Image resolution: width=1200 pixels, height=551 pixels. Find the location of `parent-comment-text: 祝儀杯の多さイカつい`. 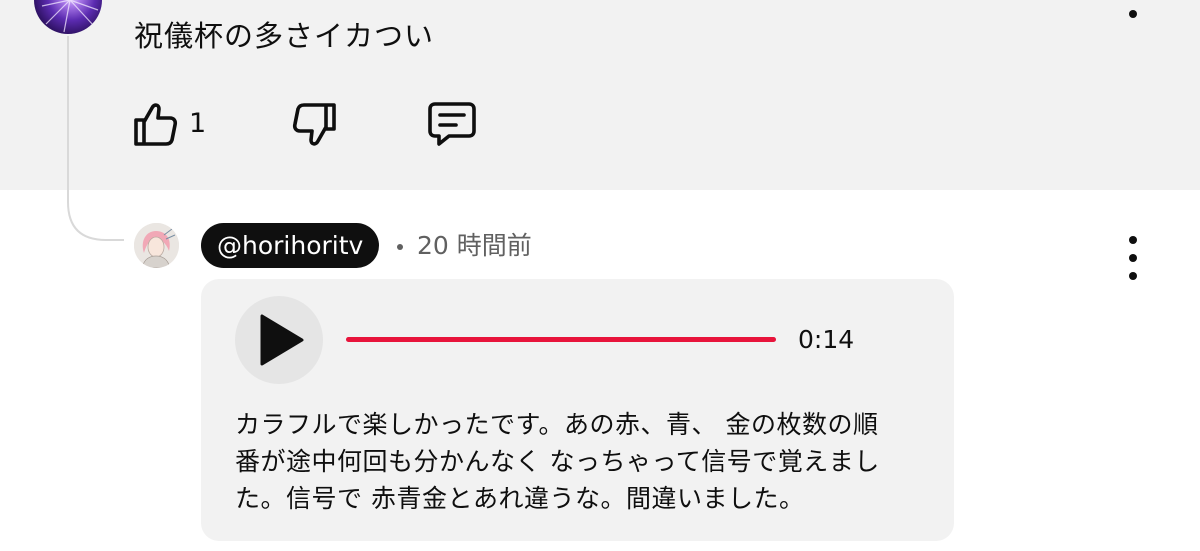

parent-comment-text: 祝儀杯の多さイカつい is located at coordinates (284, 36).